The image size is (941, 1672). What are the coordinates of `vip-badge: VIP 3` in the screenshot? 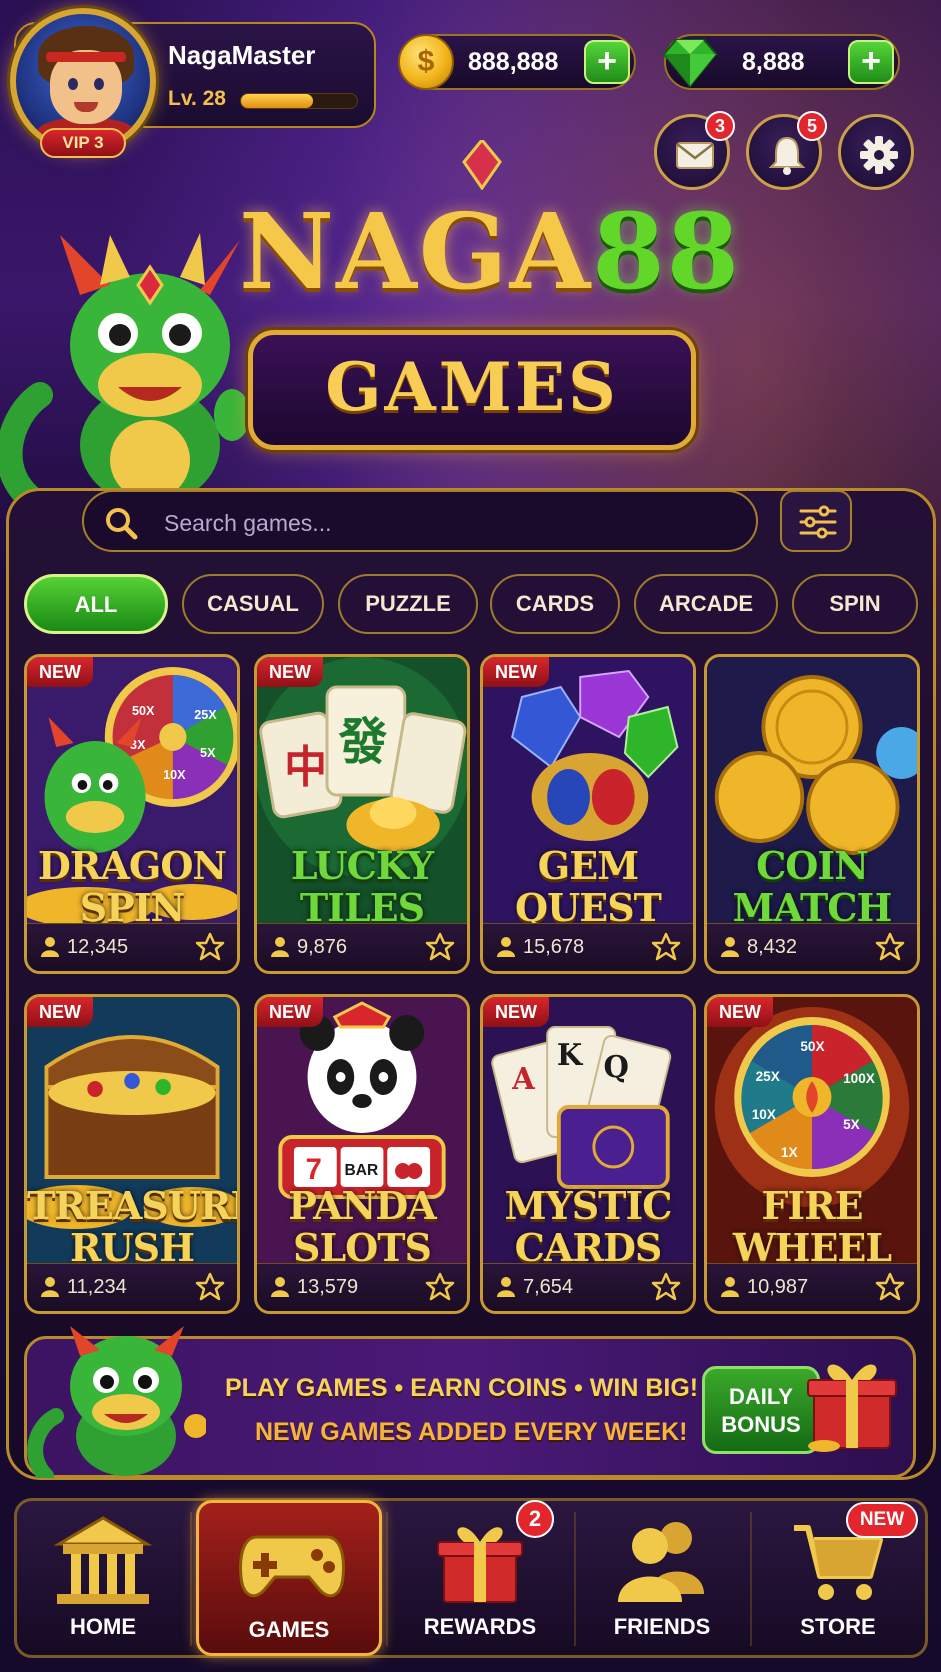 It's located at (83, 143).